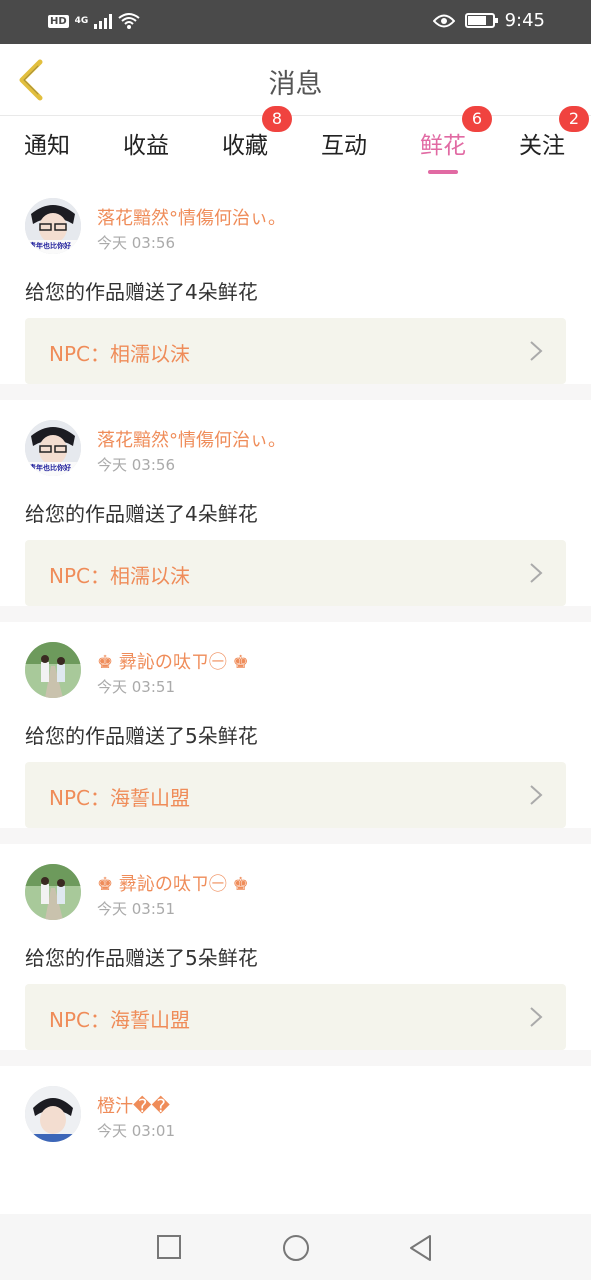  I want to click on hd-icon: HD, so click(58, 21).